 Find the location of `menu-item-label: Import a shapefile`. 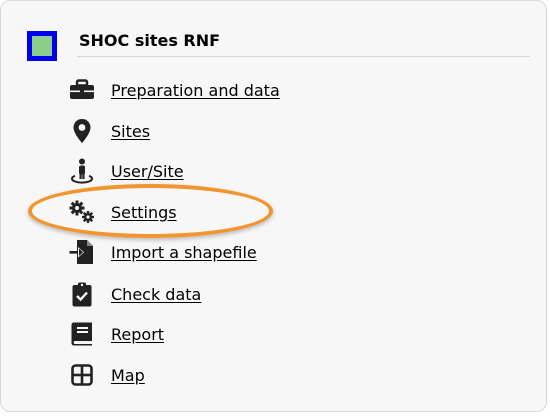

menu-item-label: Import a shapefile is located at coordinates (184, 252).